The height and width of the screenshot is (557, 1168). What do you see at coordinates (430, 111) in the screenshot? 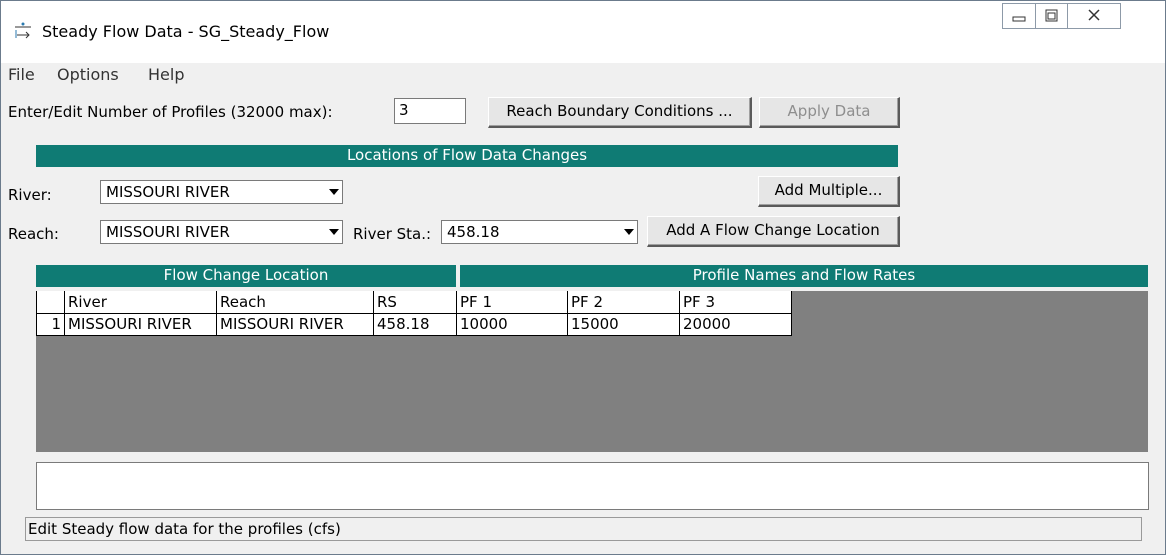
I see `profiles-count-input: 3` at bounding box center [430, 111].